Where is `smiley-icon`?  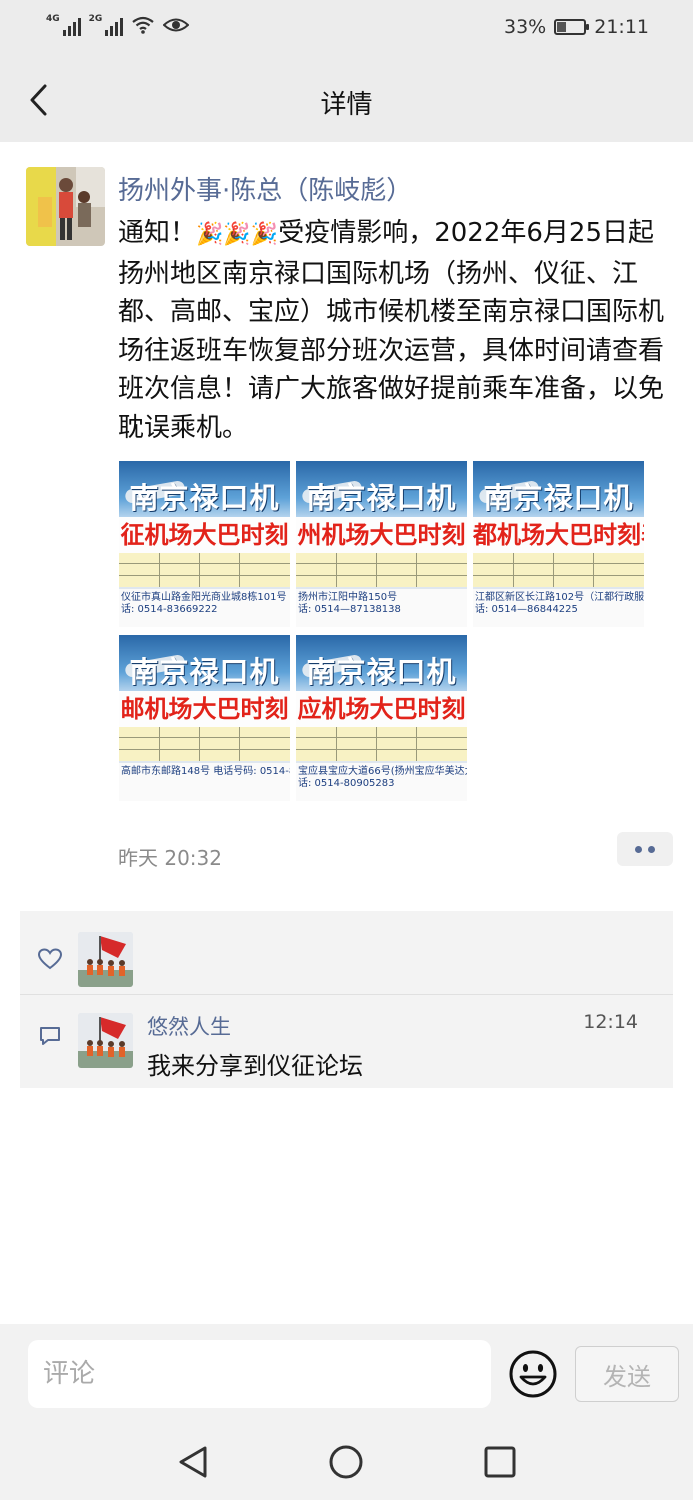
smiley-icon is located at coordinates (533, 1374).